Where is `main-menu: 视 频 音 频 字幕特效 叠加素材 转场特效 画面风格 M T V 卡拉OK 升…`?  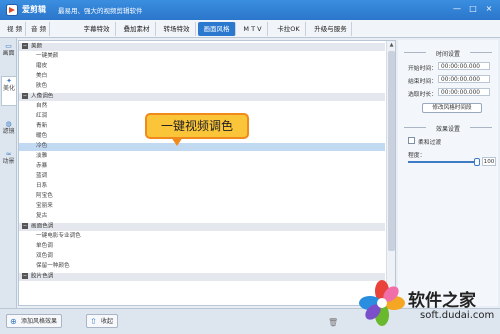 main-menu: 视 频 音 频 字幕特效 叠加素材 转场特效 画面风格 M T V 卡拉OK 升… is located at coordinates (250, 29).